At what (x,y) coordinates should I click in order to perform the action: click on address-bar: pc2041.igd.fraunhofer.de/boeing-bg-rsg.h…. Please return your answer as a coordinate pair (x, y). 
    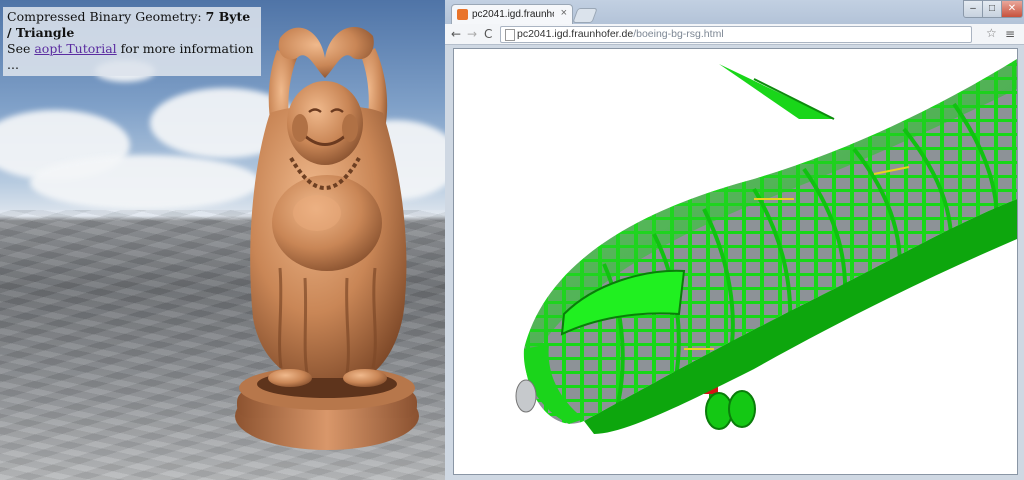
    Looking at the image, I should click on (736, 34).